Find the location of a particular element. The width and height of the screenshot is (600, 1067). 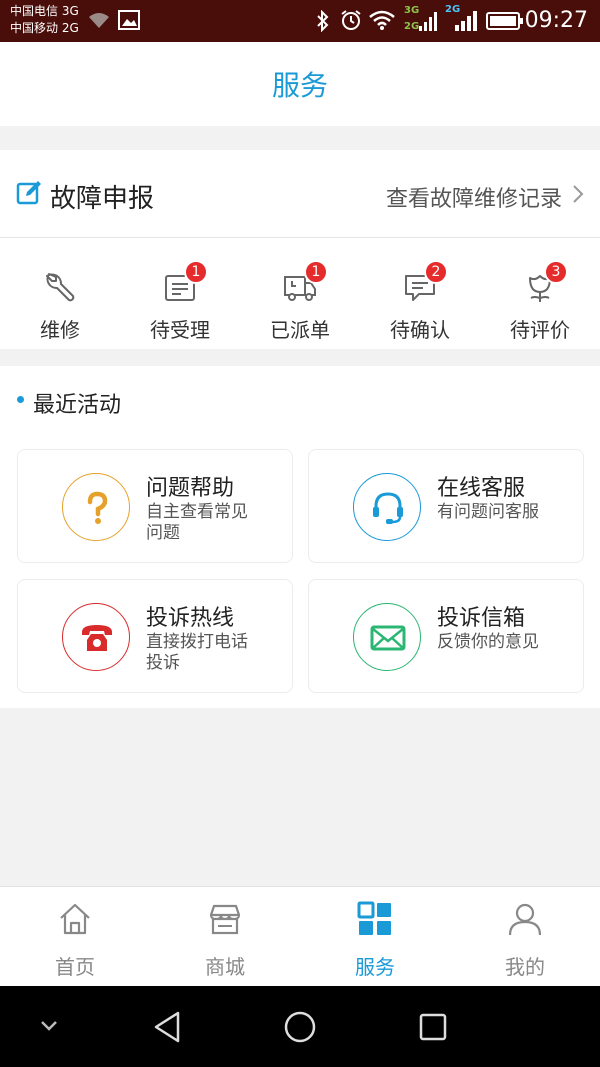

tab-label: 我的 is located at coordinates (525, 967).